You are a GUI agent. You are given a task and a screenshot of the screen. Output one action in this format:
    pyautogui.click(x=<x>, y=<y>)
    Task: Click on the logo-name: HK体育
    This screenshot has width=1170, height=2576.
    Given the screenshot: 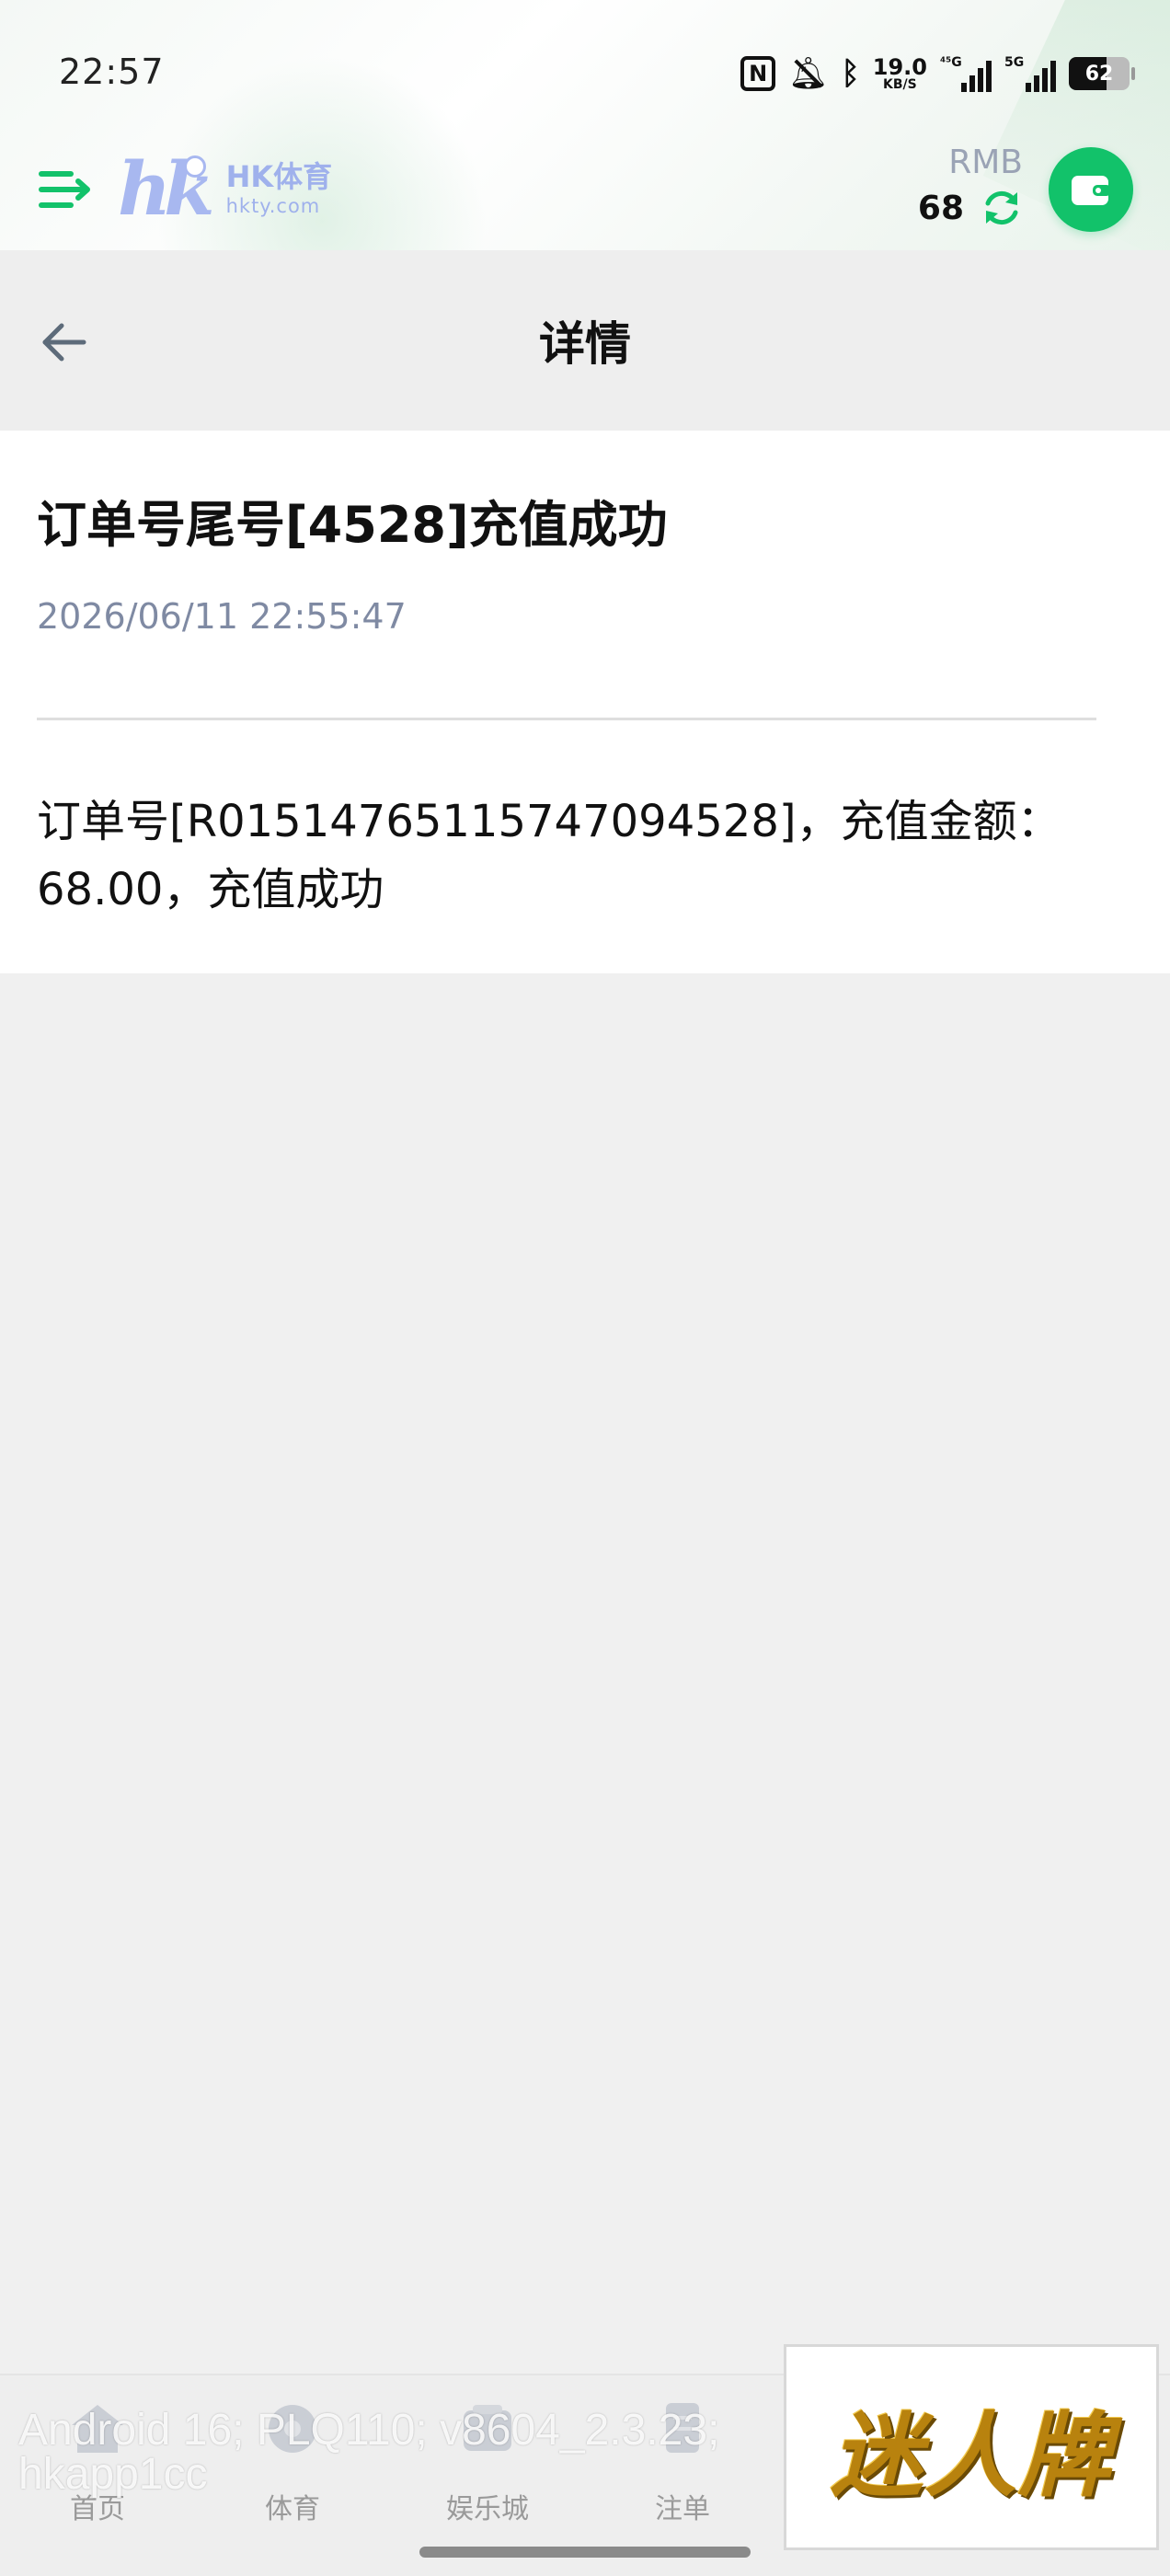 What is the action you would take?
    pyautogui.click(x=279, y=176)
    